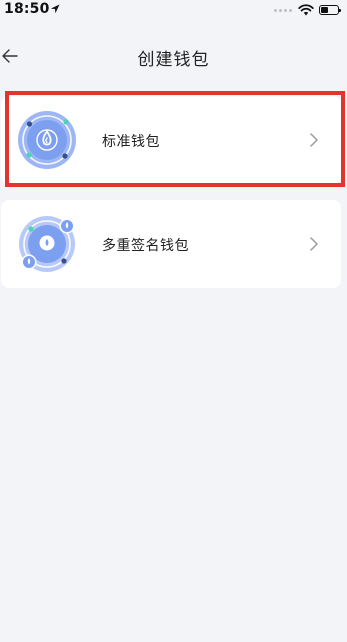  Describe the element at coordinates (47, 244) in the screenshot. I see `multisig-wallet-icon` at that location.